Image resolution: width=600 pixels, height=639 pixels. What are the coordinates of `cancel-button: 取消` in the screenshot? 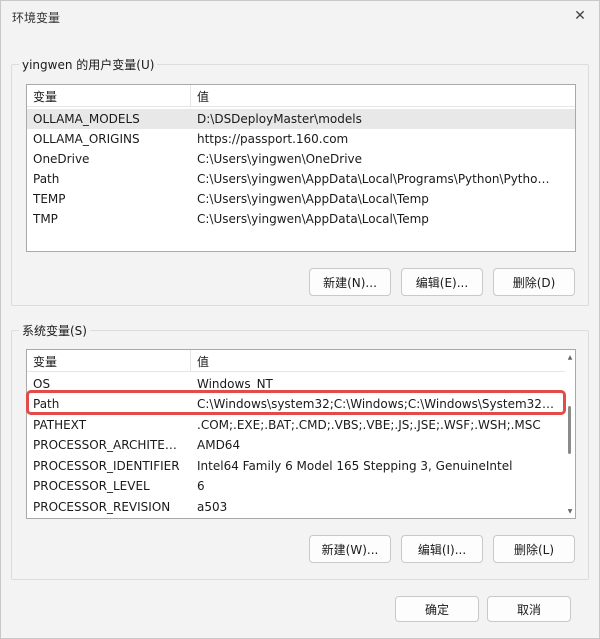 It's located at (529, 609).